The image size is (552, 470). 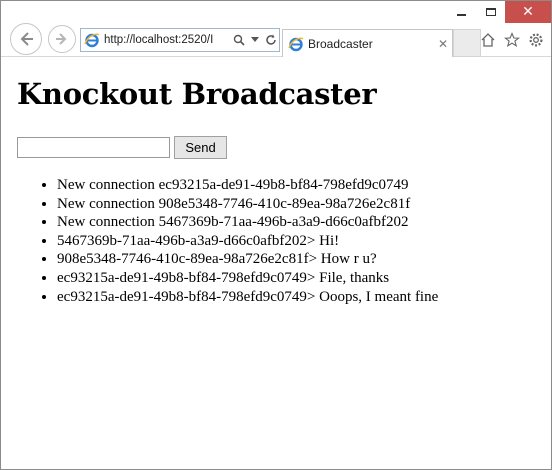 What do you see at coordinates (340, 43) in the screenshot?
I see `tab-title: Broadcaster` at bounding box center [340, 43].